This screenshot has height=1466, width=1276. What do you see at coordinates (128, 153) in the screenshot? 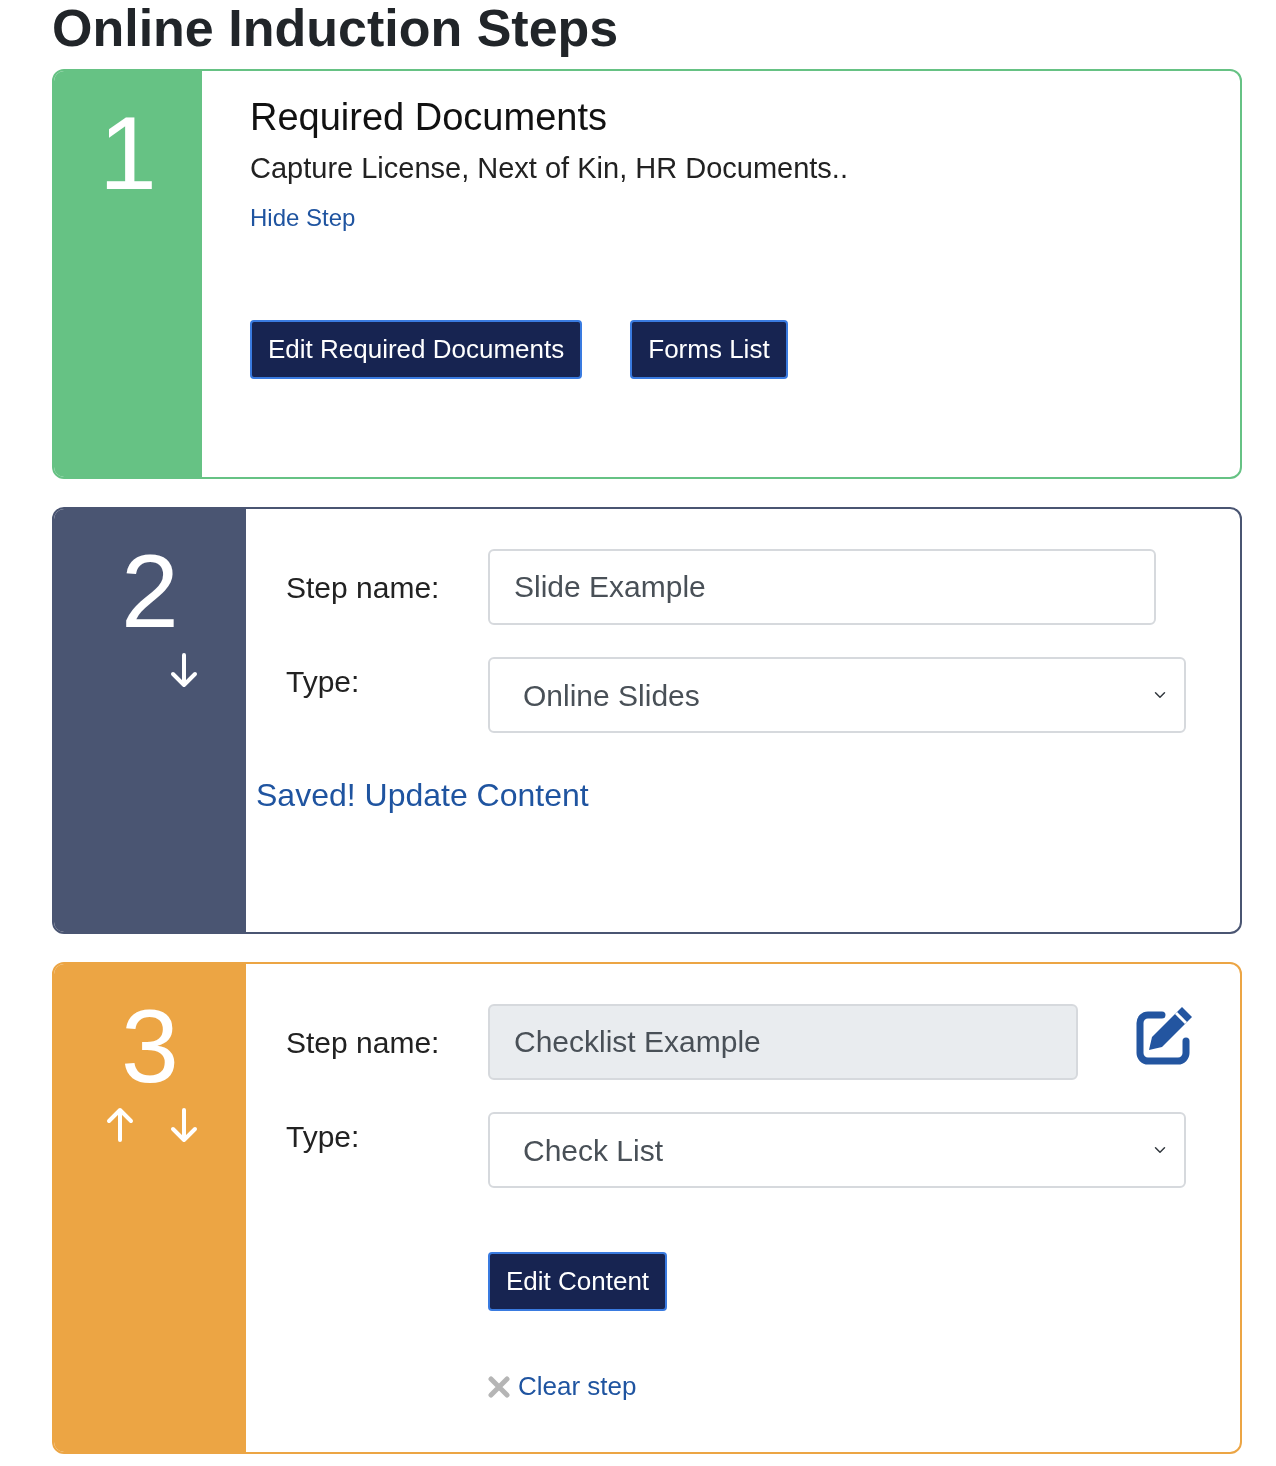
I see `step-number: 1` at bounding box center [128, 153].